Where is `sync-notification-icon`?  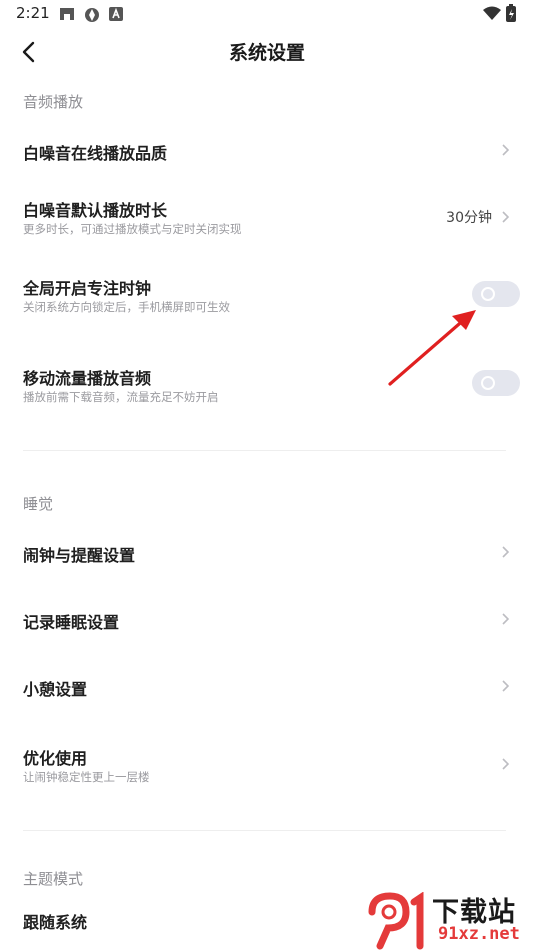 sync-notification-icon is located at coordinates (92, 15).